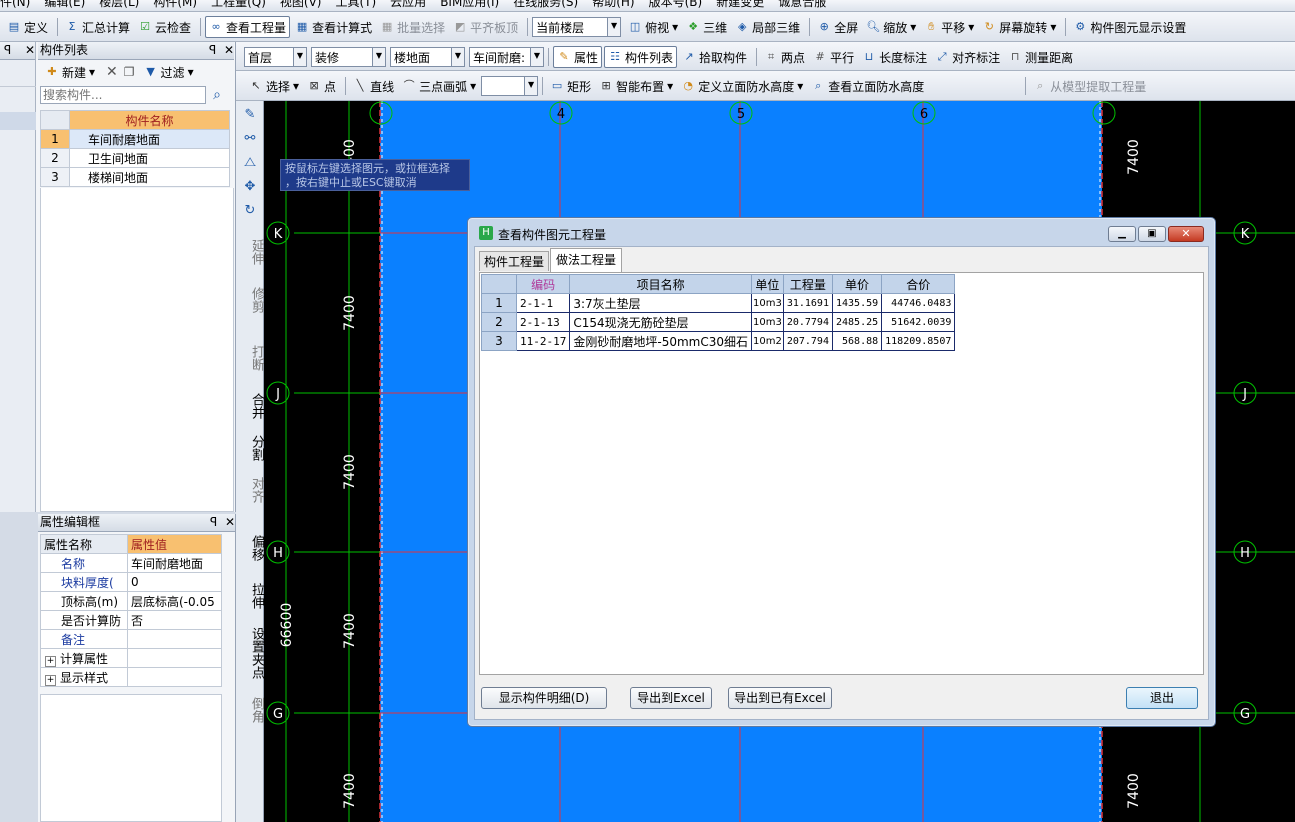 The width and height of the screenshot is (1295, 822). What do you see at coordinates (169, 72) in the screenshot?
I see `filter-button: ▼ 过滤 ▾` at bounding box center [169, 72].